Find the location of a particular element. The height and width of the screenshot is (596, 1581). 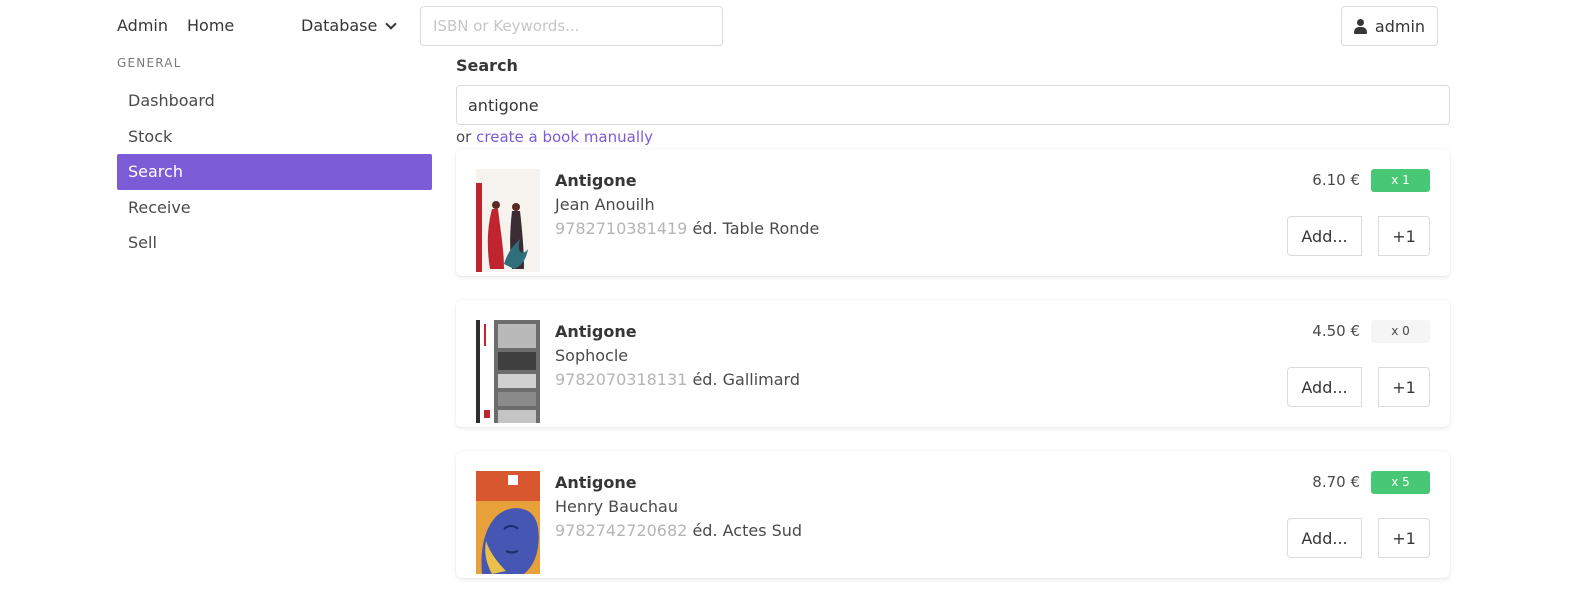

user-name: admin is located at coordinates (1400, 26).